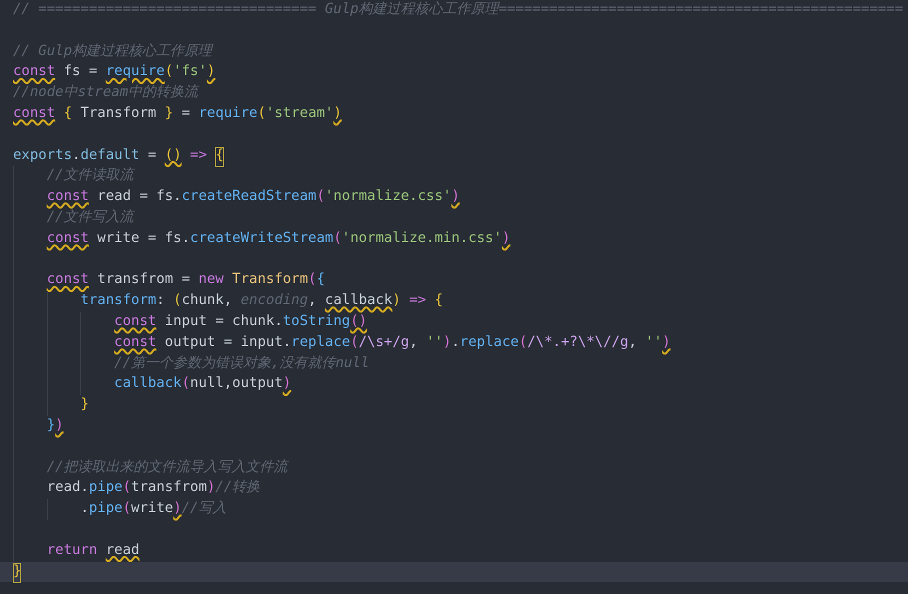  Describe the element at coordinates (458, 9) in the screenshot. I see `code-comment: // ================================= Gulp构建过程核心工作原理================================================` at that location.